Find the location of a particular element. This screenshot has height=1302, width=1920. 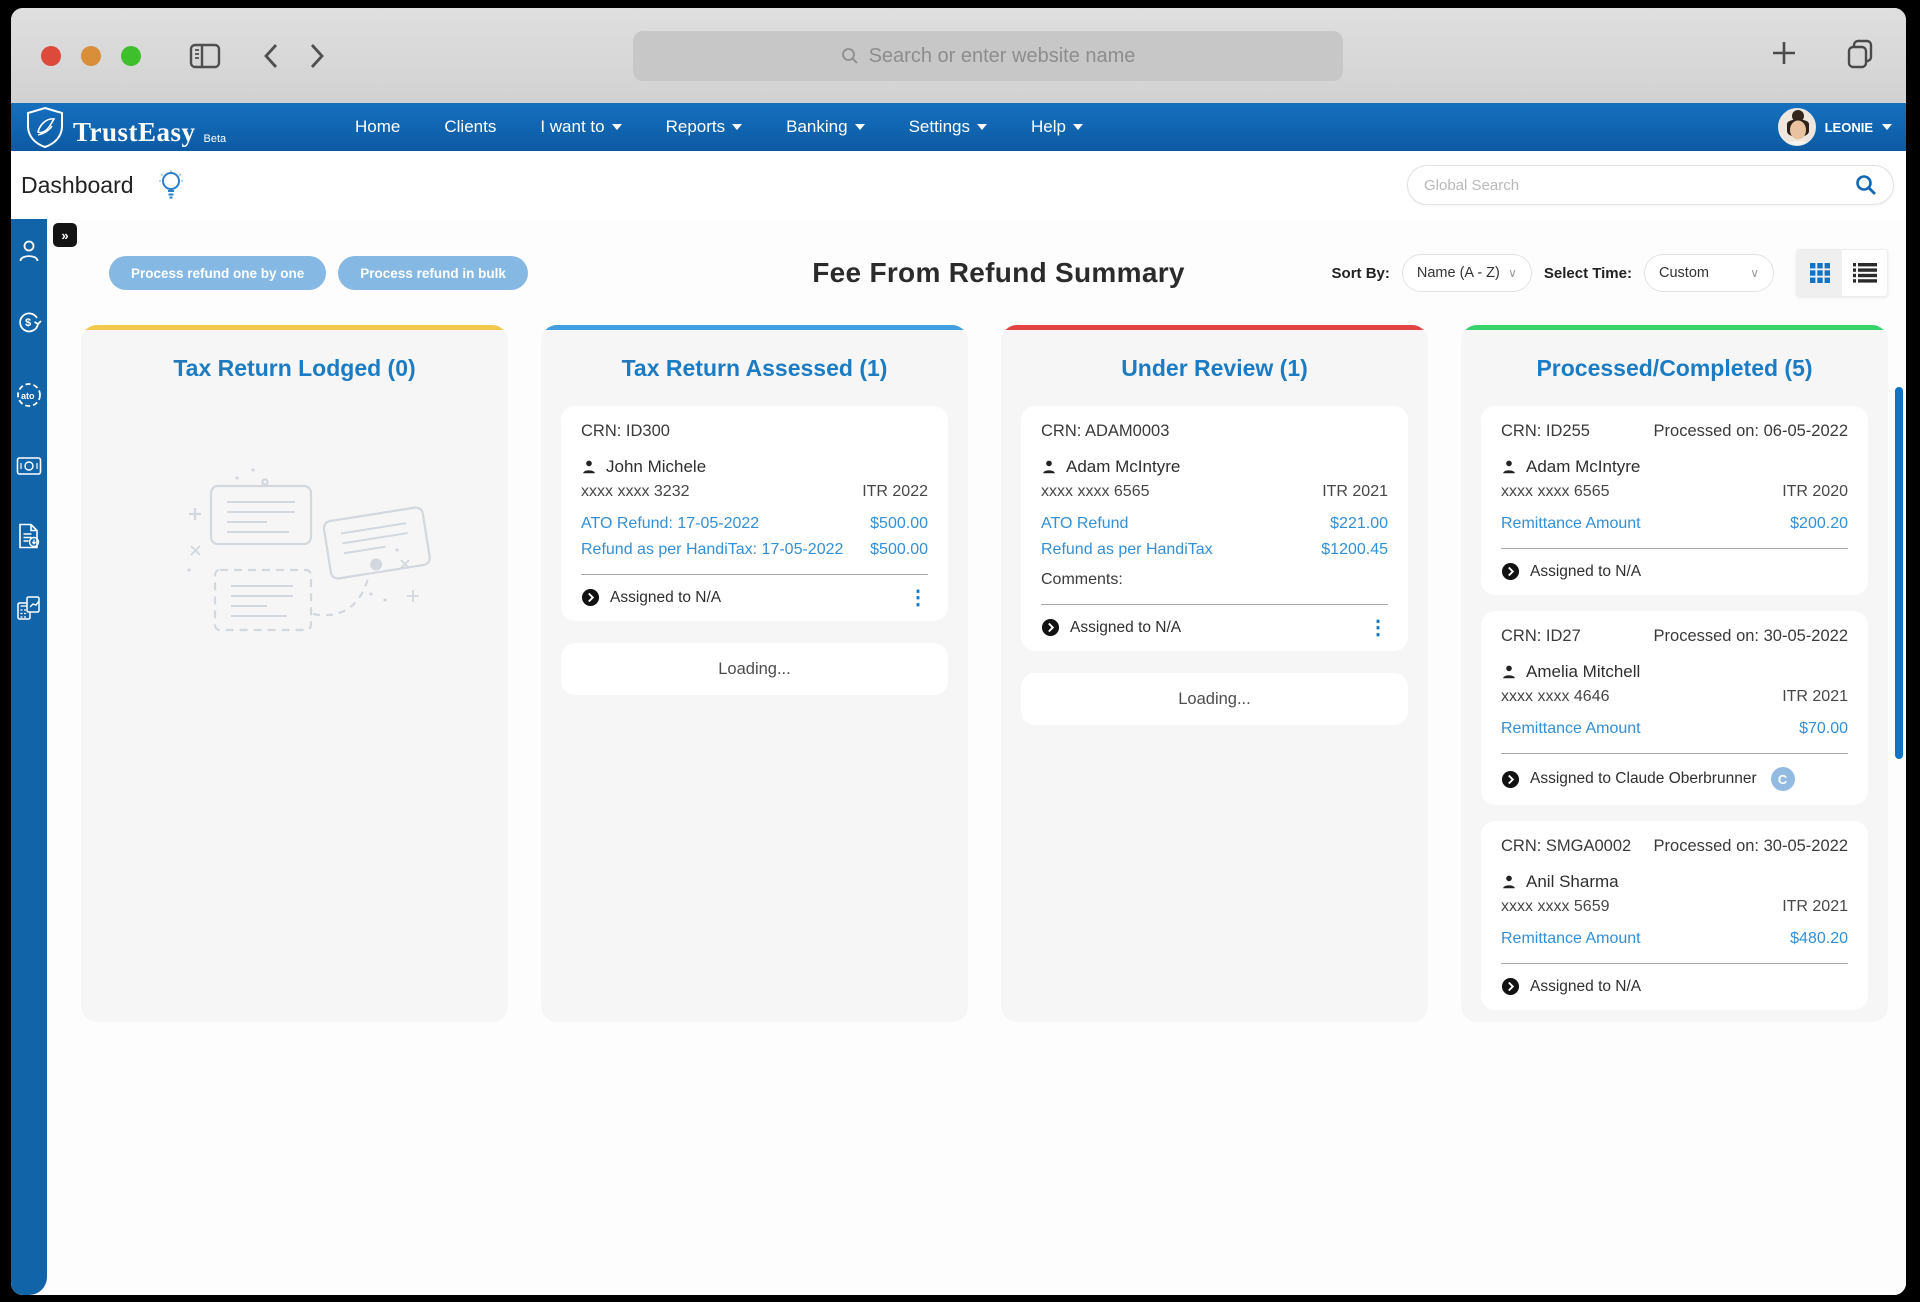

client-name: Anil Sharma is located at coordinates (1572, 881).